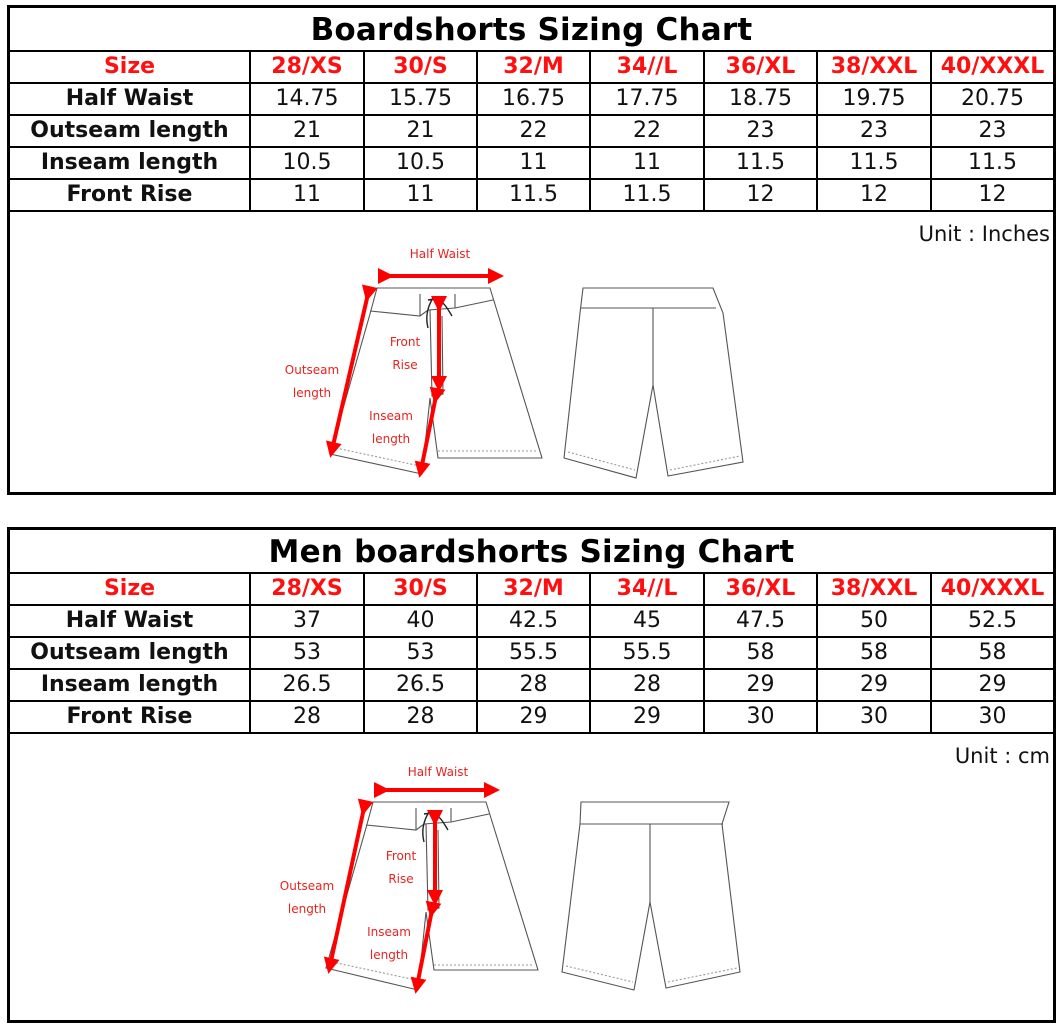 This screenshot has width=1060, height=1024. What do you see at coordinates (647, 99) in the screenshot?
I see `table-cell: 17.75` at bounding box center [647, 99].